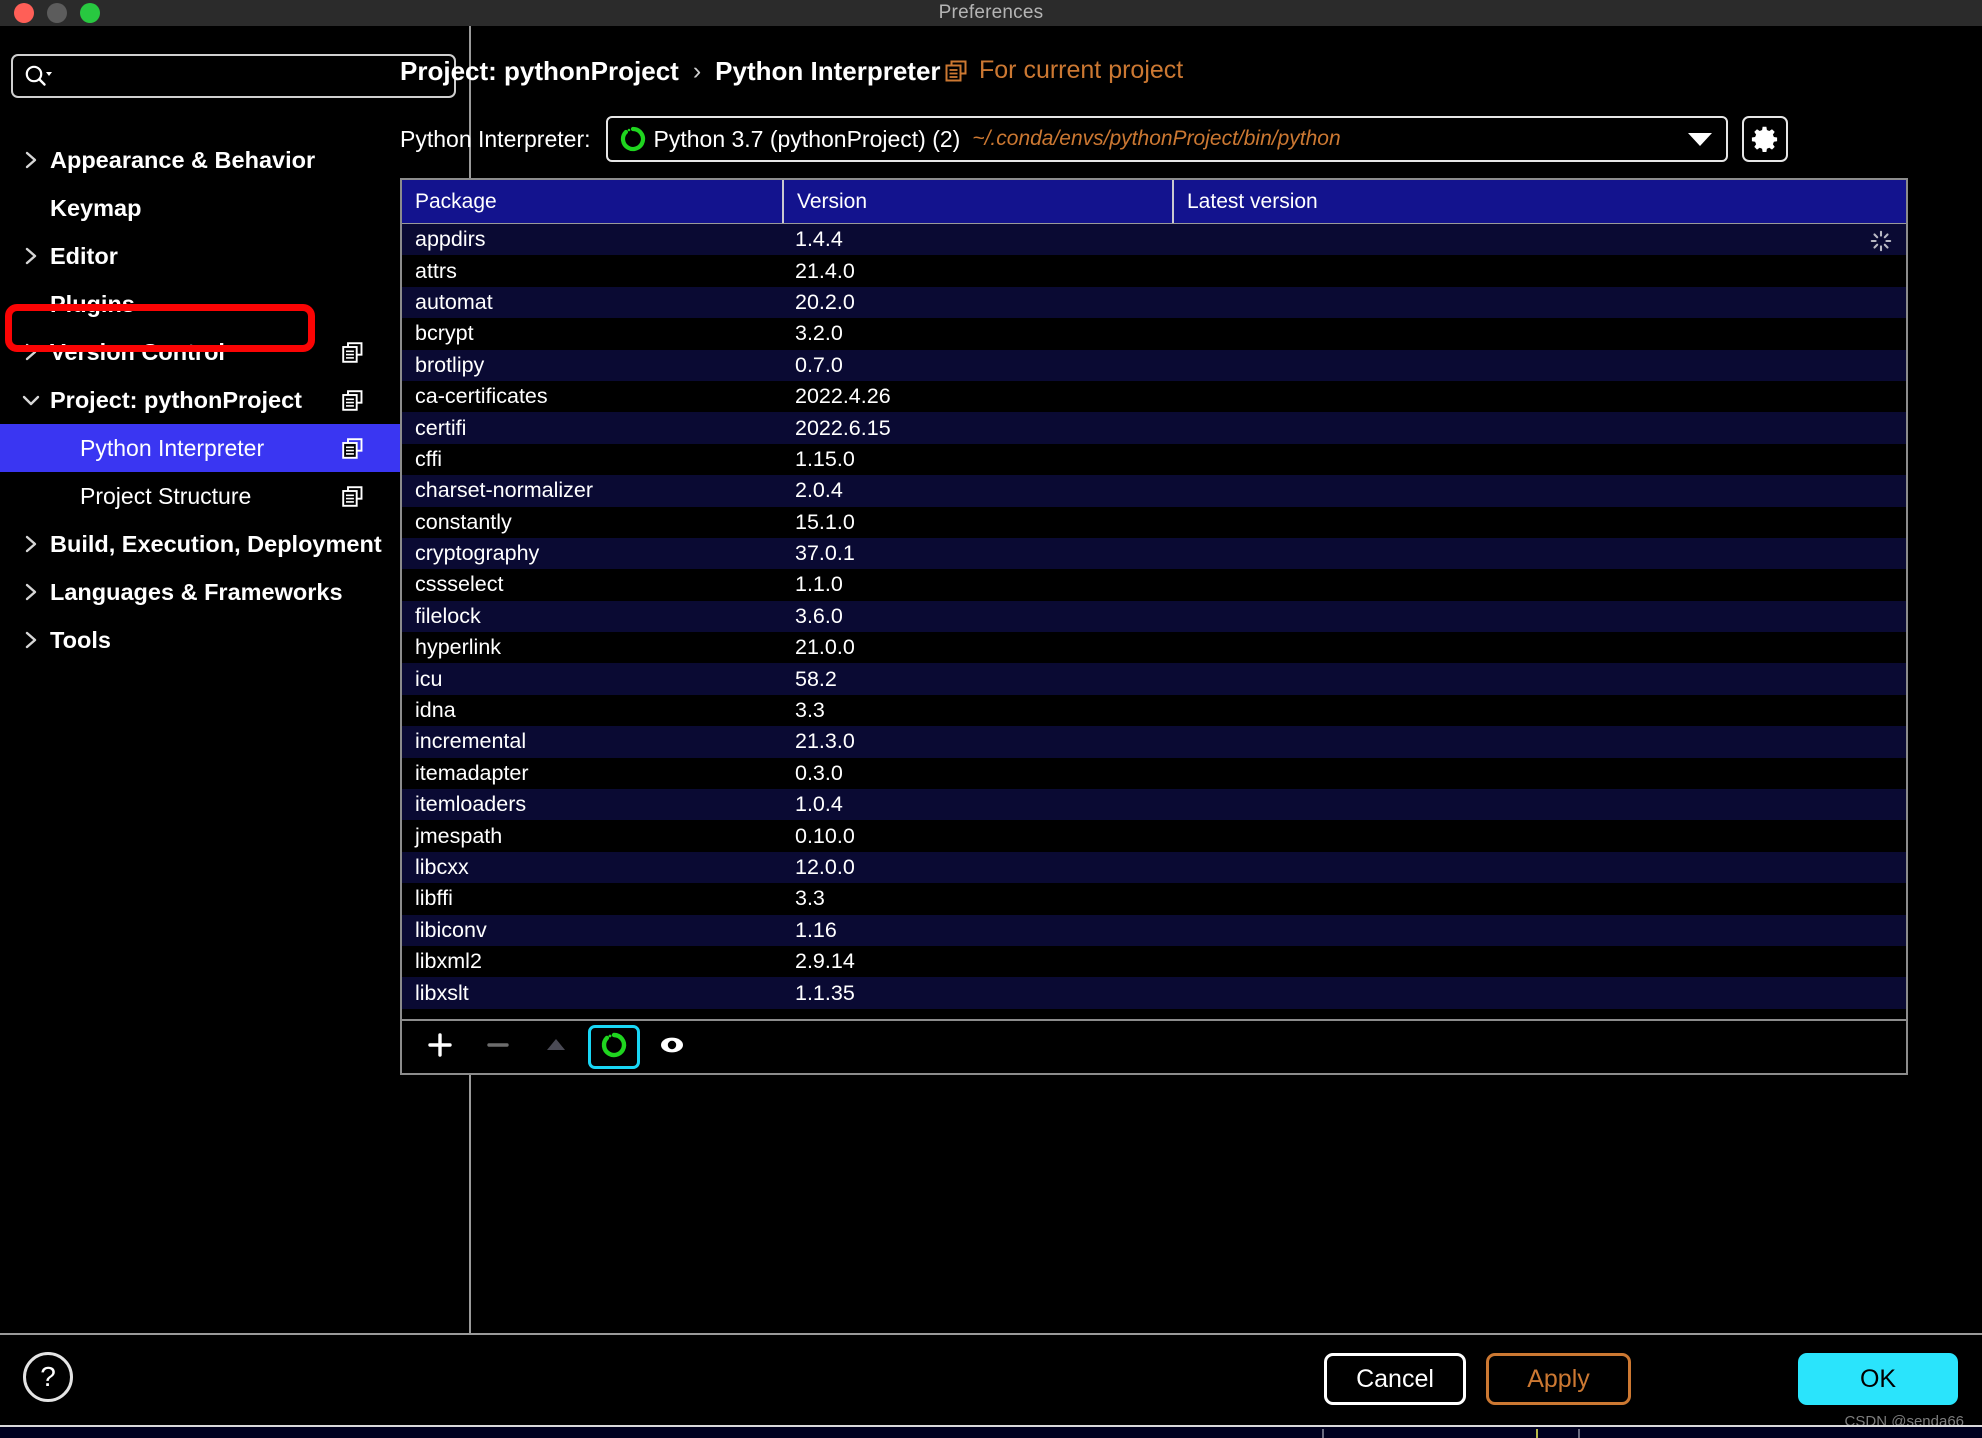 This screenshot has width=1982, height=1438. What do you see at coordinates (1154, 805) in the screenshot?
I see `table-row: itemloaders 1.0.4` at bounding box center [1154, 805].